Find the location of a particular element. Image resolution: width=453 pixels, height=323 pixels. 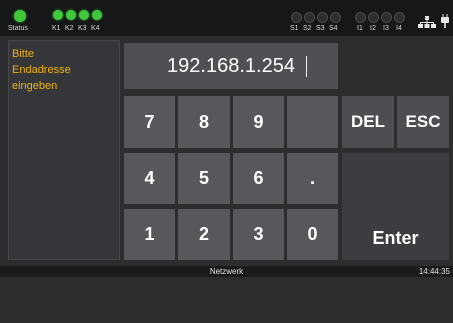

i2-led is located at coordinates (373, 17).